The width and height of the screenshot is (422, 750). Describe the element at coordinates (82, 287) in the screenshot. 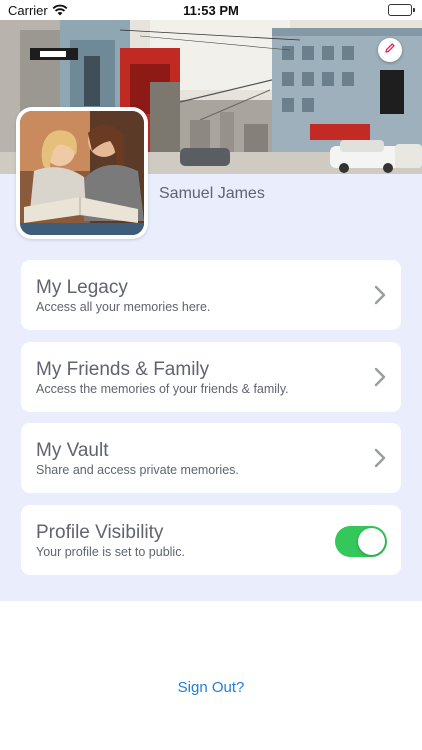

I see `card-title: My Legacy` at that location.